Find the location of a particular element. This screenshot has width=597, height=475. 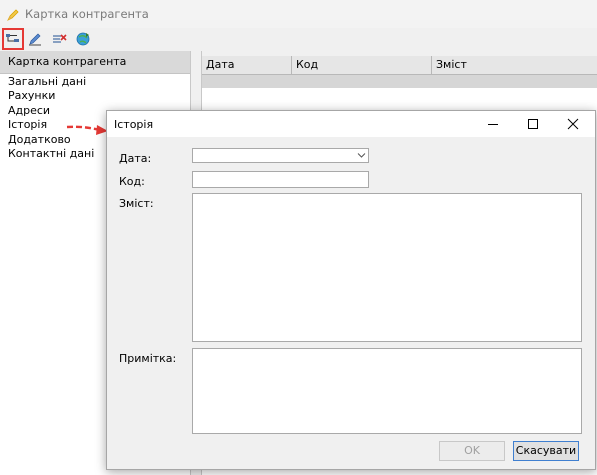

pencil-app-icon is located at coordinates (13, 15).